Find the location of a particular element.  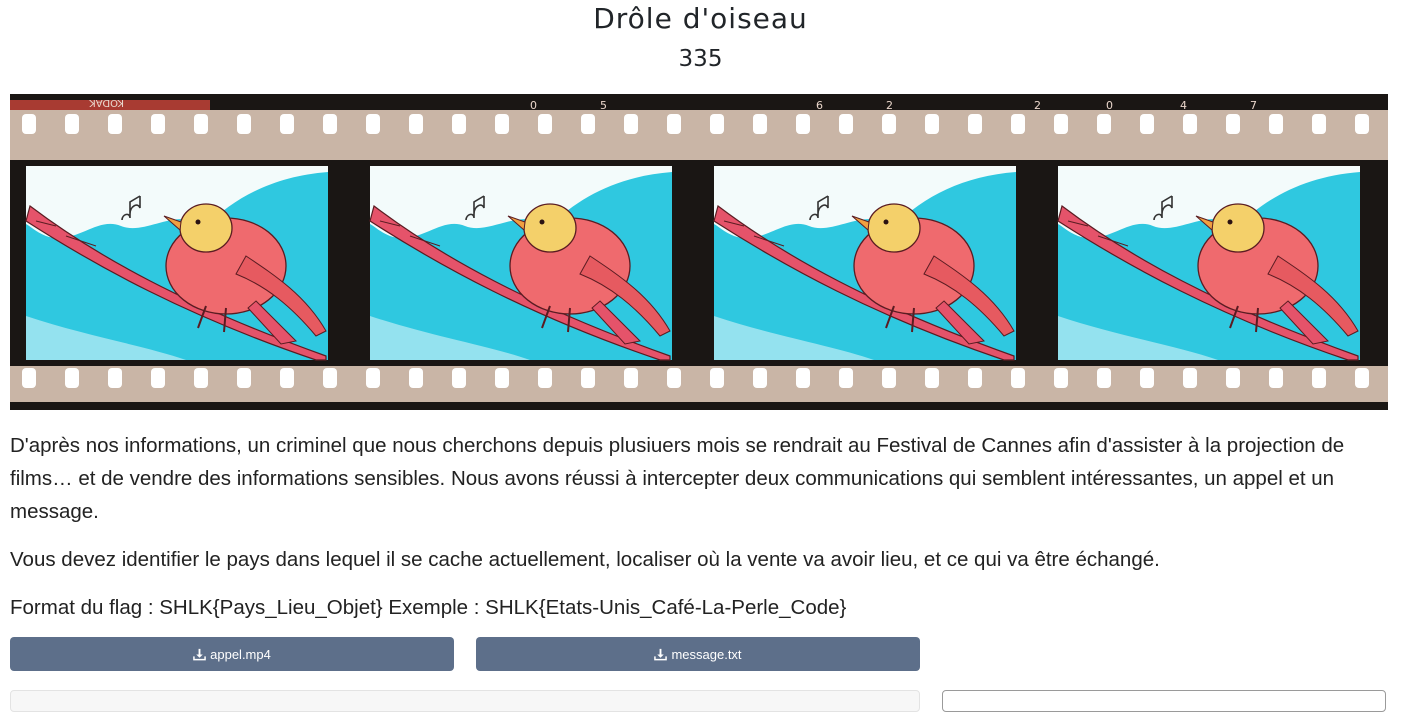

svg-text: 6 is located at coordinates (819, 105).